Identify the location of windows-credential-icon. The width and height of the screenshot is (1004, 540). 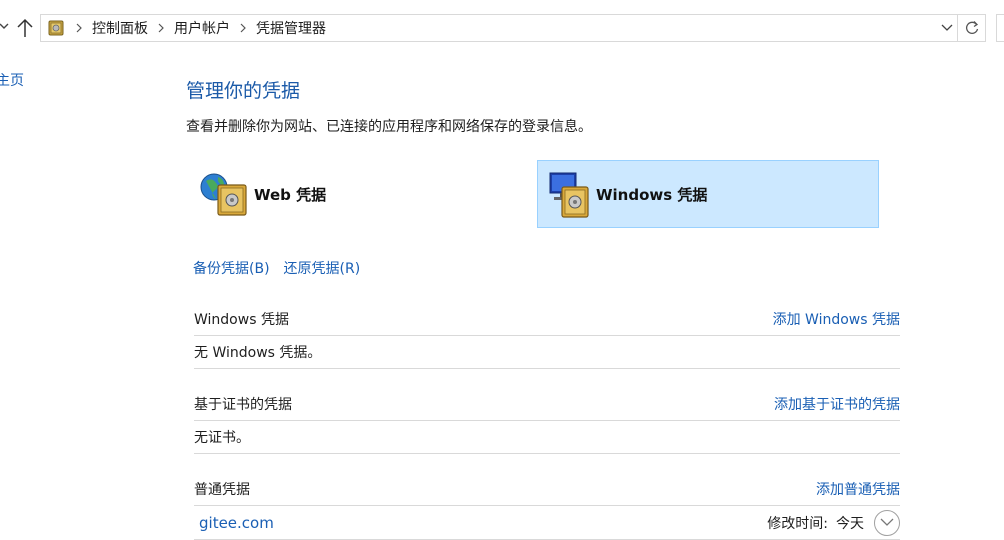
(567, 194).